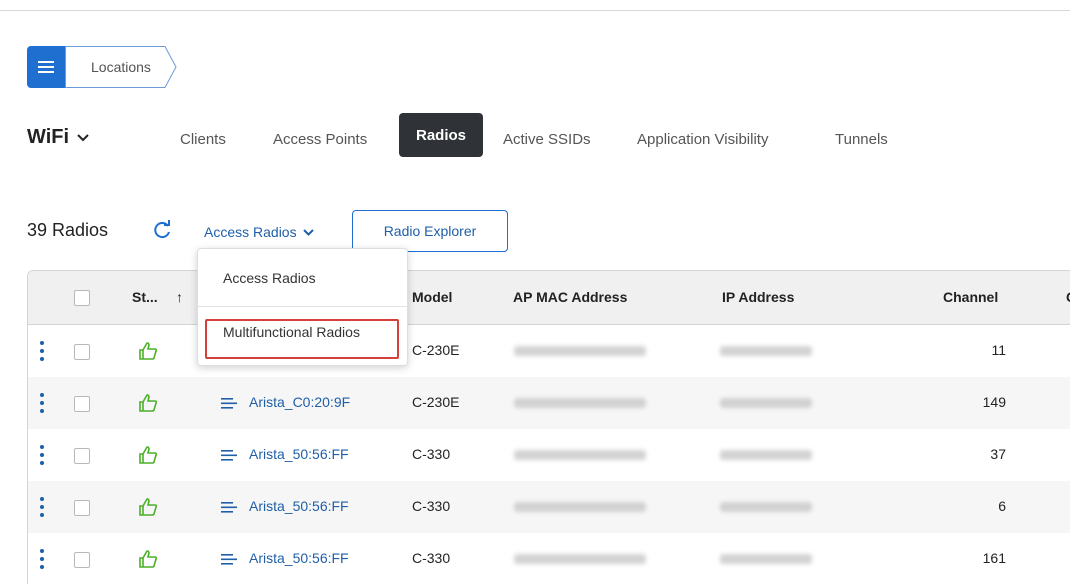  What do you see at coordinates (861, 139) in the screenshot?
I see `tab-tunnels: Tunnels` at bounding box center [861, 139].